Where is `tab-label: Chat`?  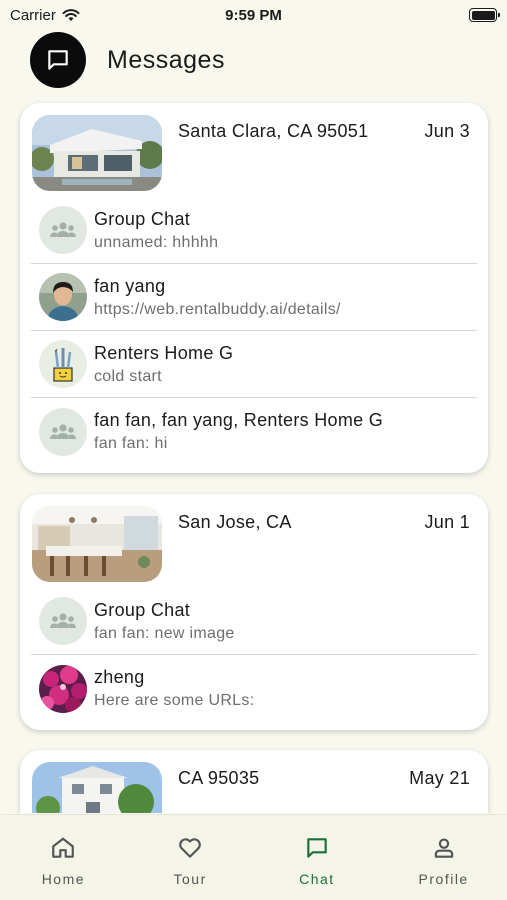
tab-label: Chat is located at coordinates (317, 879).